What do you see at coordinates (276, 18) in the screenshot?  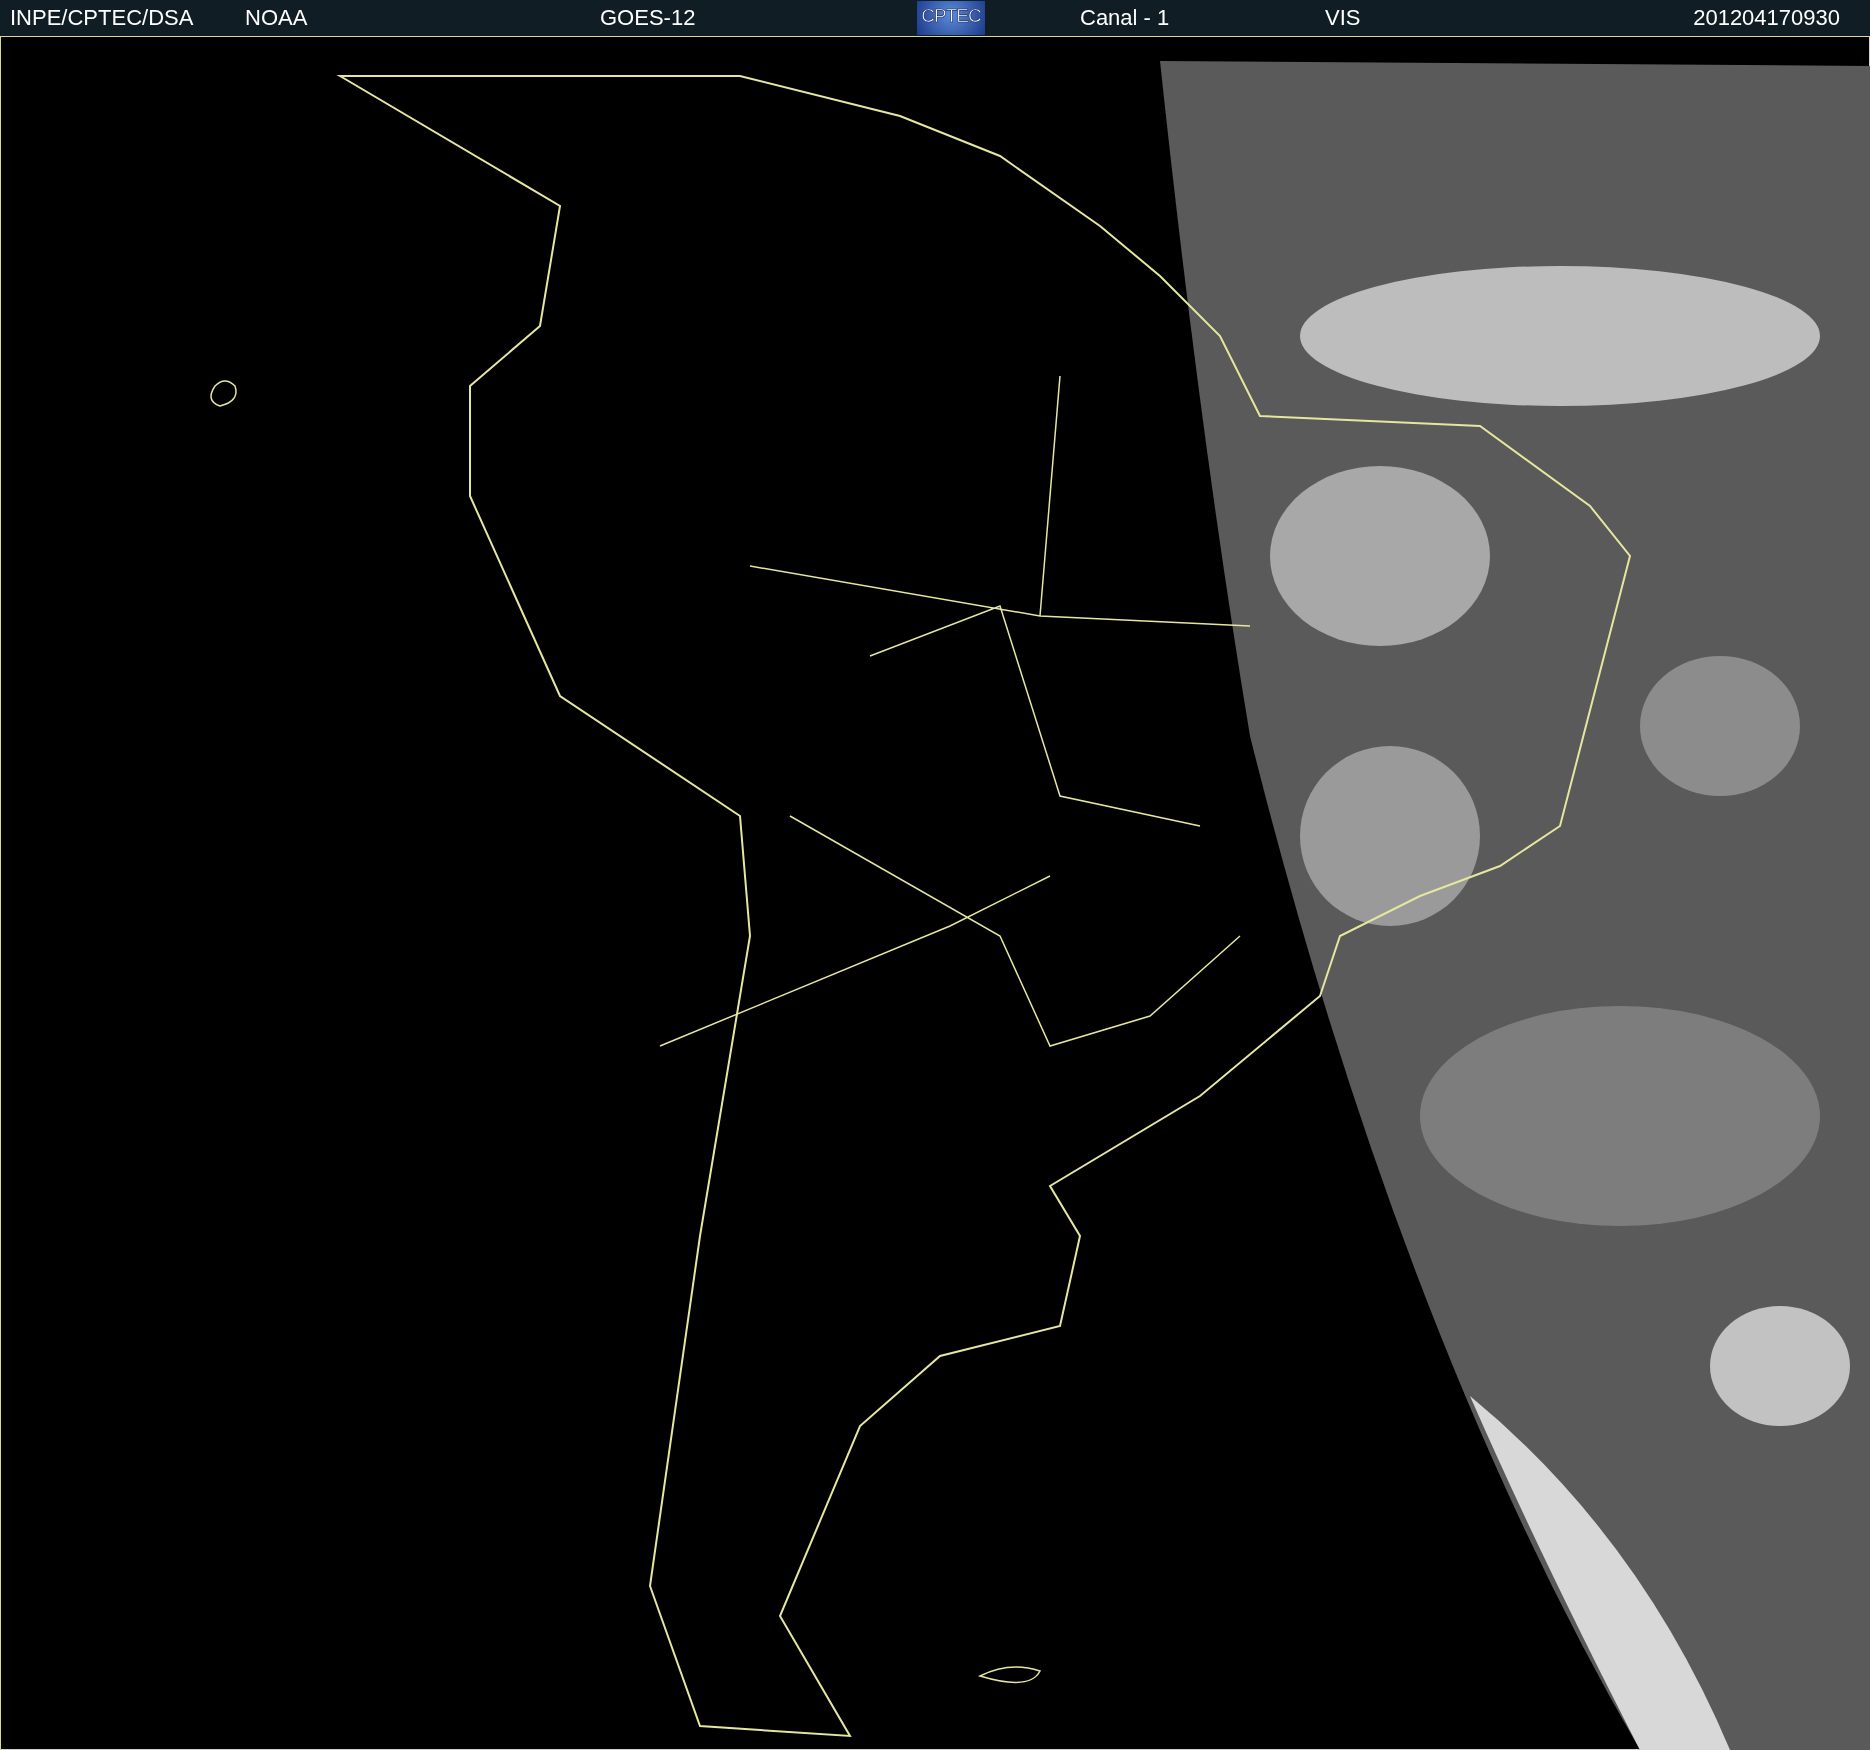 I see `header-label: NOAA` at bounding box center [276, 18].